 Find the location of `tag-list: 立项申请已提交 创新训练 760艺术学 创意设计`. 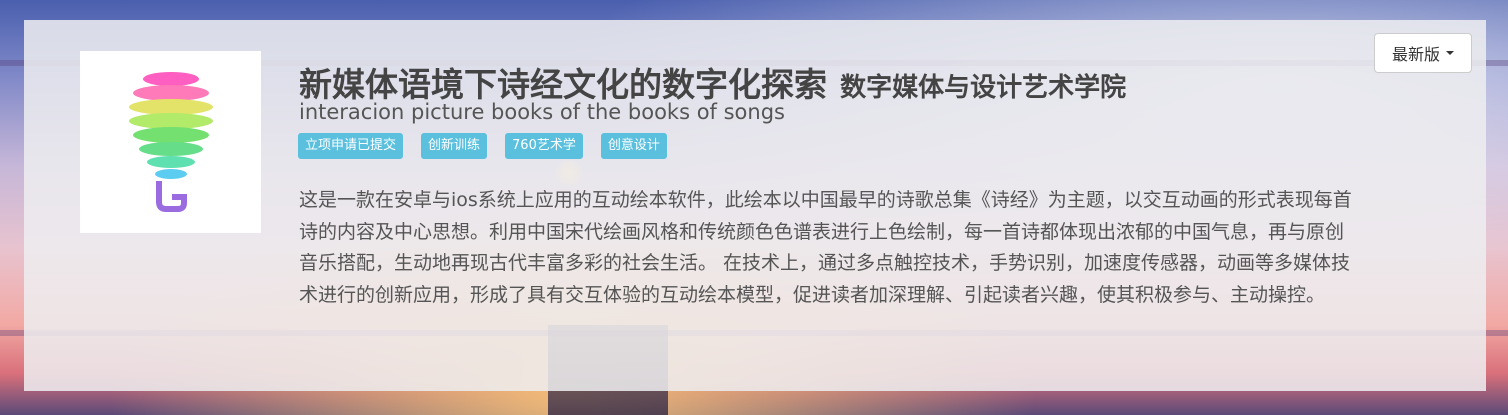

tag-list: 立项申请已提交 创新训练 760艺术学 创意设计 is located at coordinates (482, 146).